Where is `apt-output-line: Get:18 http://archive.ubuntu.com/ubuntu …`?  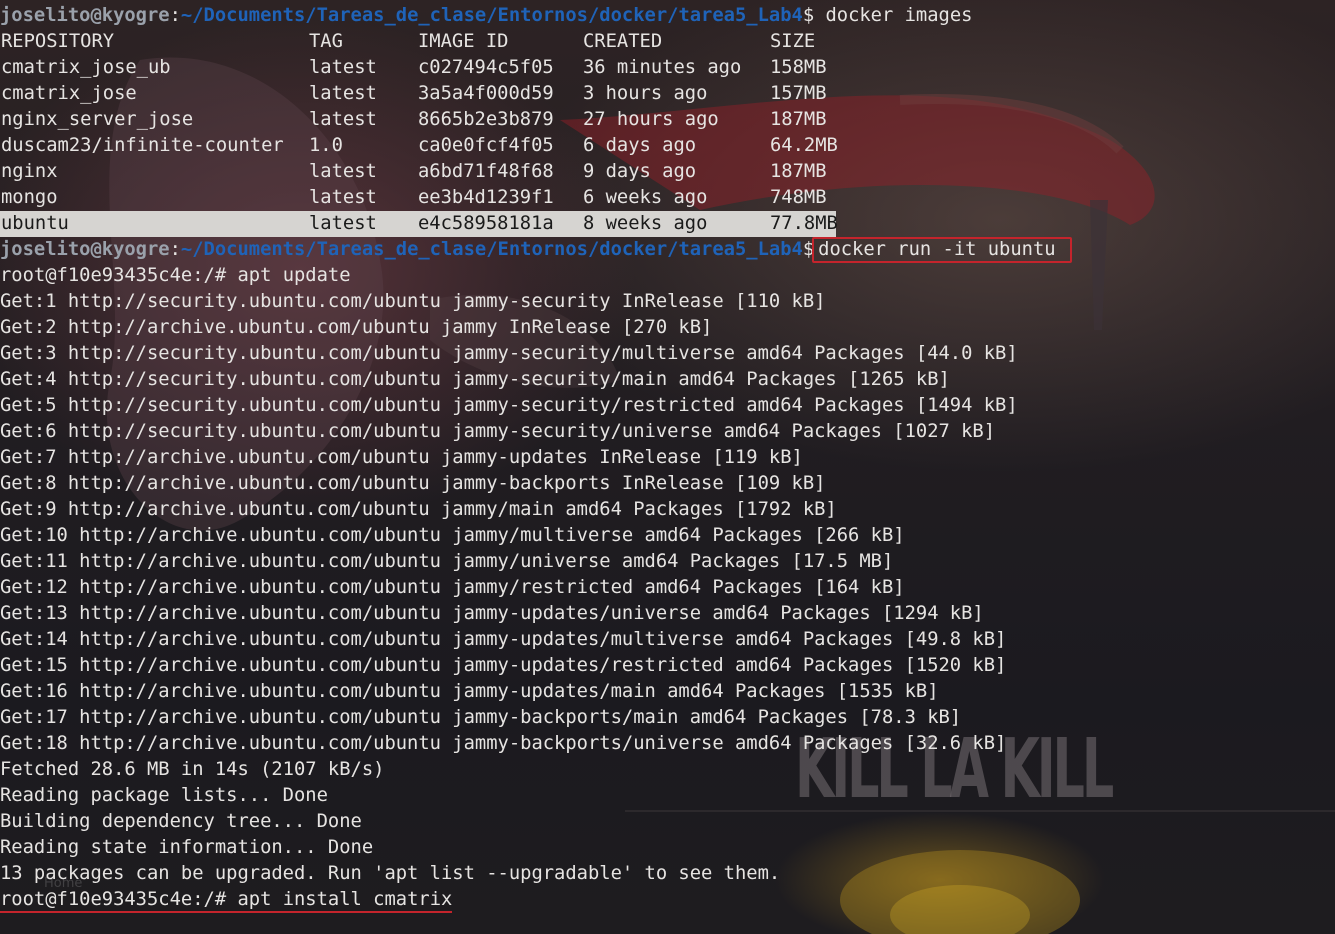
apt-output-line: Get:18 http://archive.ubuntu.com/ubuntu … is located at coordinates (503, 743).